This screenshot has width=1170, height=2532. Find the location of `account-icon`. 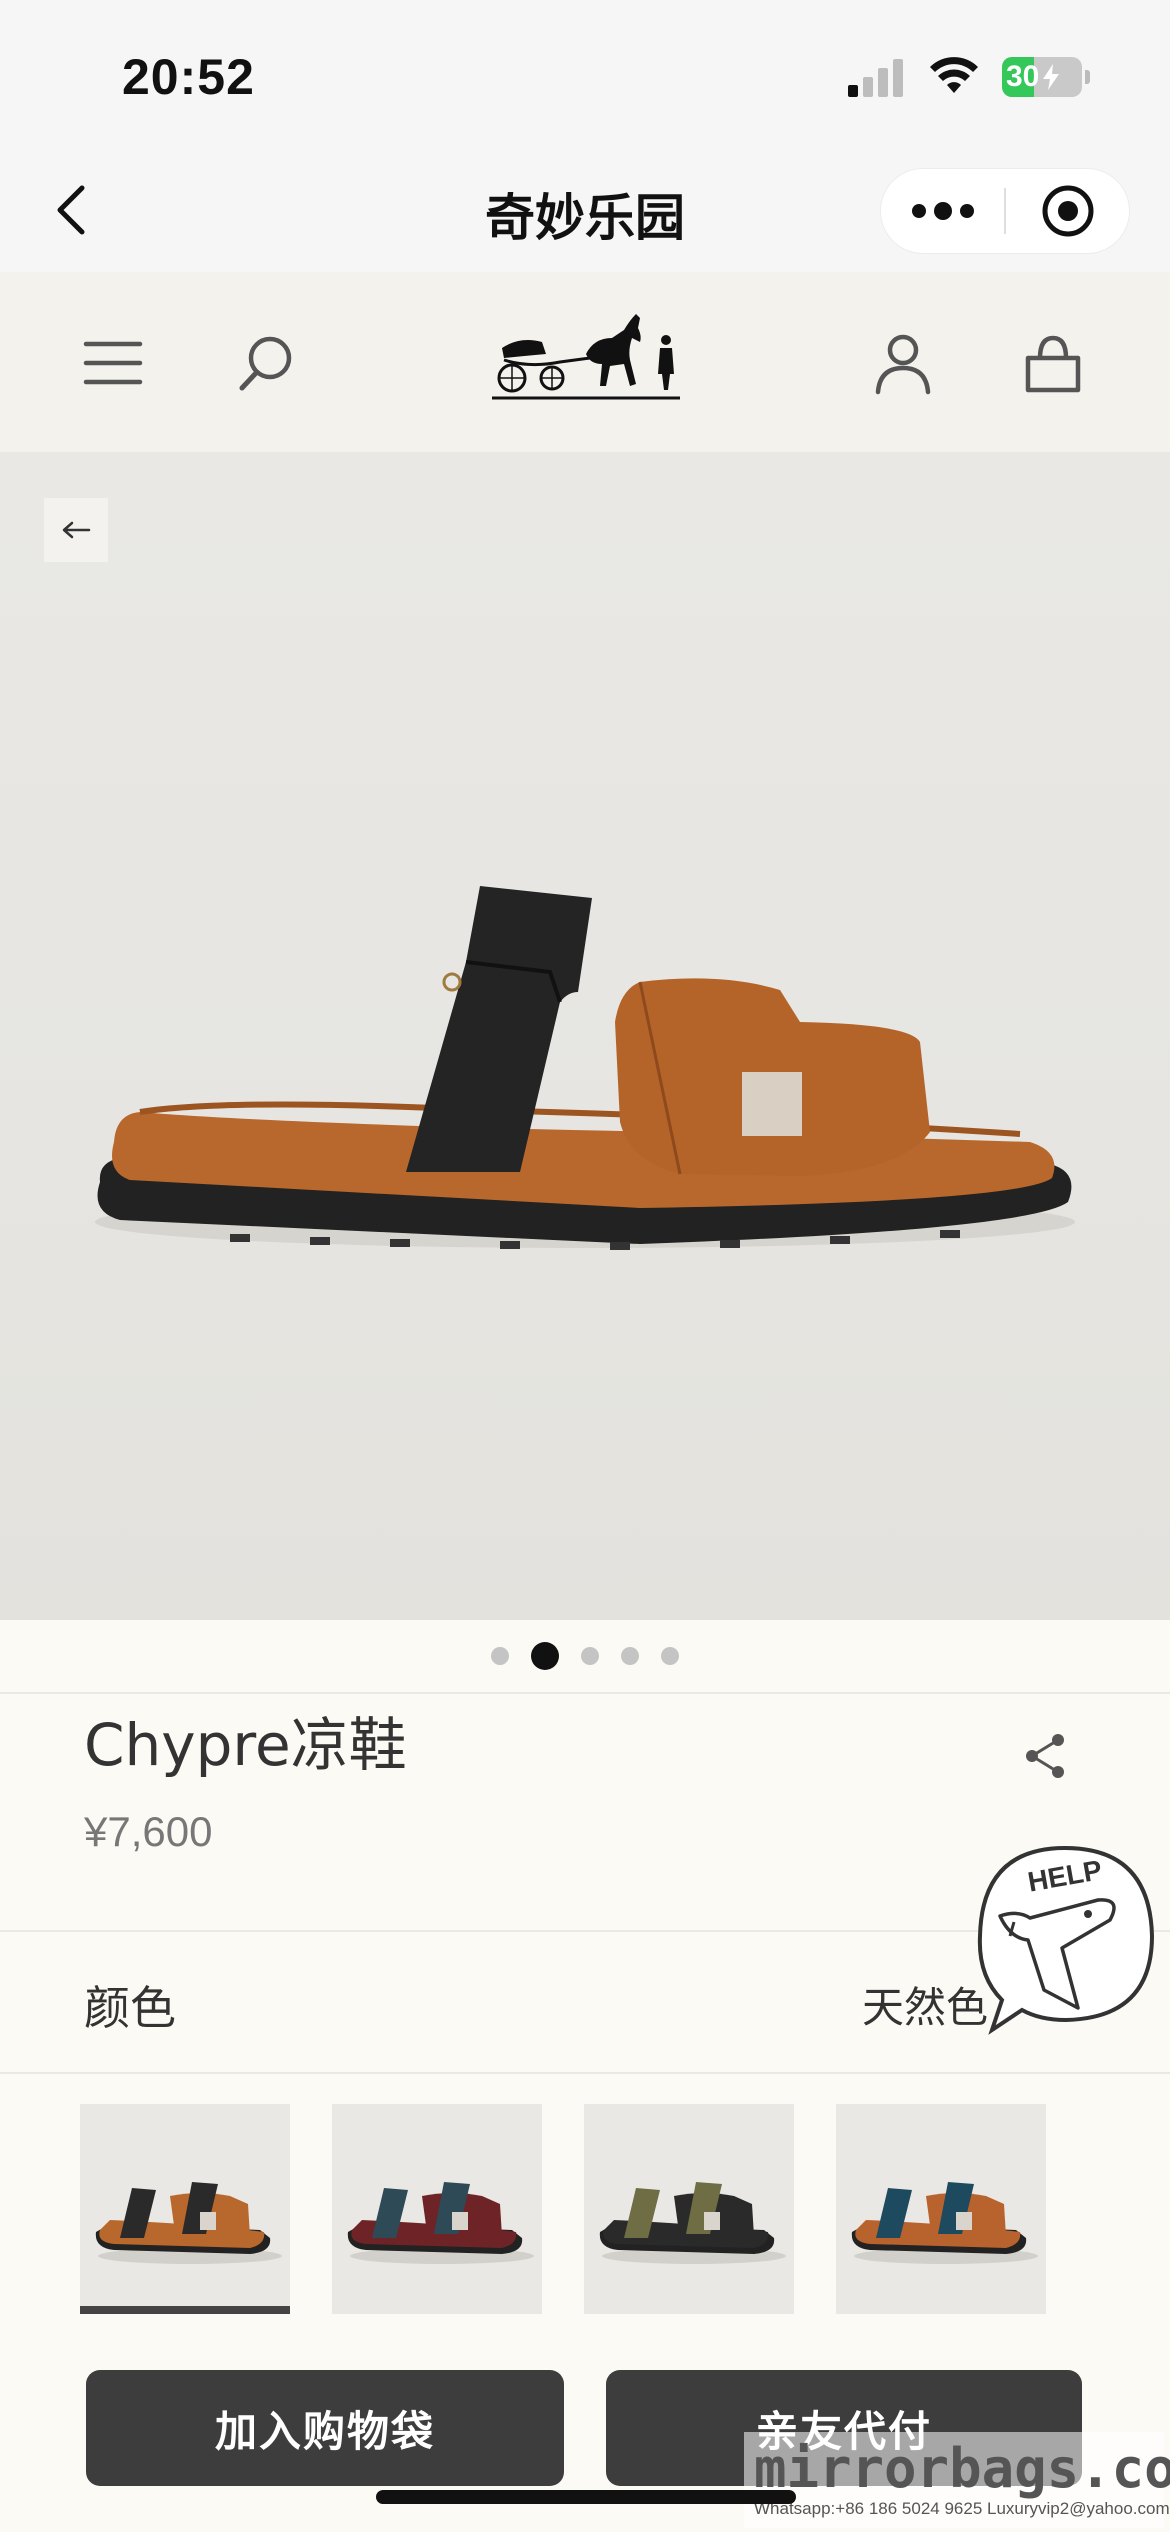

account-icon is located at coordinates (903, 363).